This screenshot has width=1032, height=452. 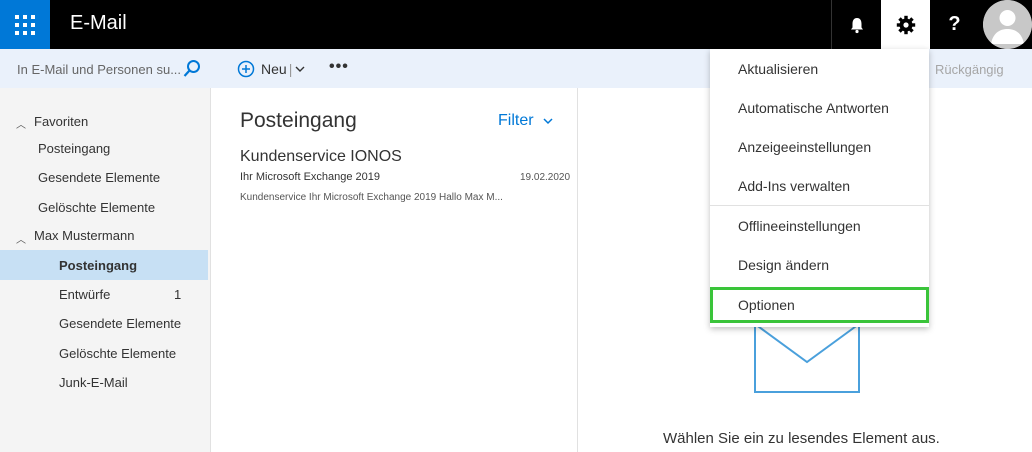 What do you see at coordinates (25, 24) in the screenshot?
I see `app-launcher-icon` at bounding box center [25, 24].